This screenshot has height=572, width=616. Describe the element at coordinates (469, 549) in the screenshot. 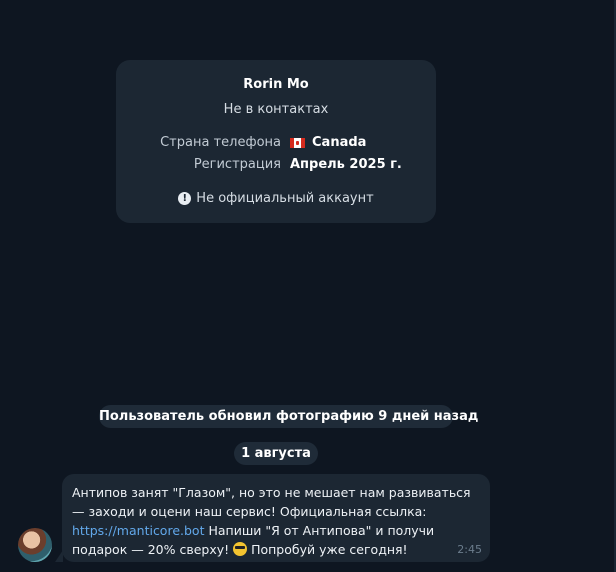

I see `message-time: 2:45` at that location.